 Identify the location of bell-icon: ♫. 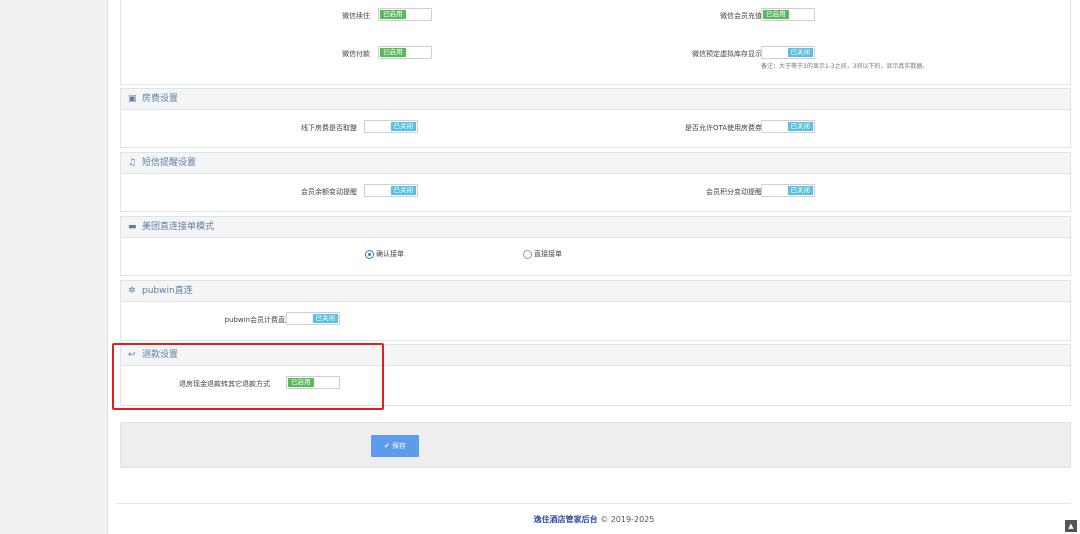
(132, 163).